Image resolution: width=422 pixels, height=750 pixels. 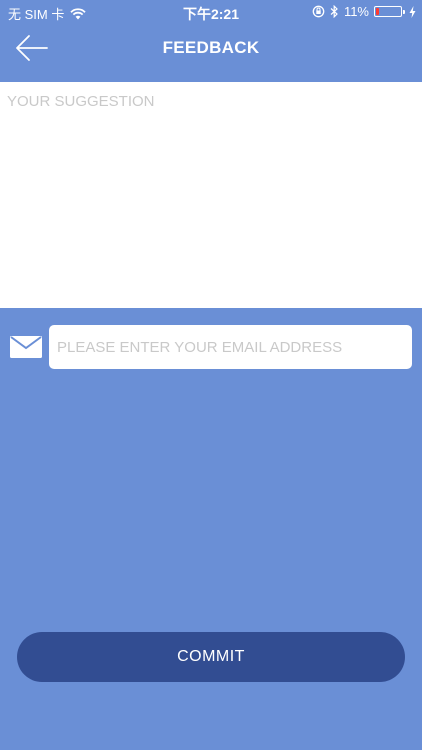 I want to click on status-right: 11%, so click(x=364, y=11).